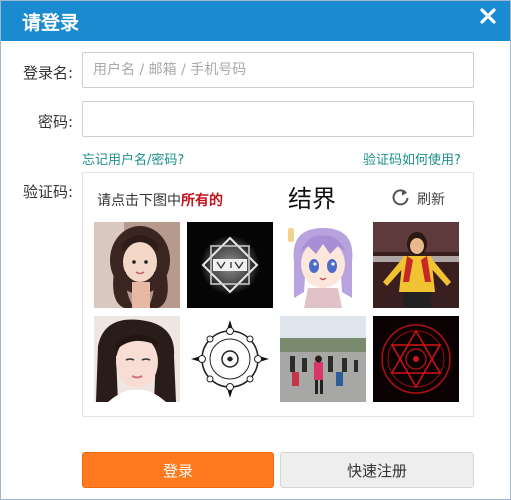 The width and height of the screenshot is (511, 500). What do you see at coordinates (431, 200) in the screenshot?
I see `refresh-label: 刷新` at bounding box center [431, 200].